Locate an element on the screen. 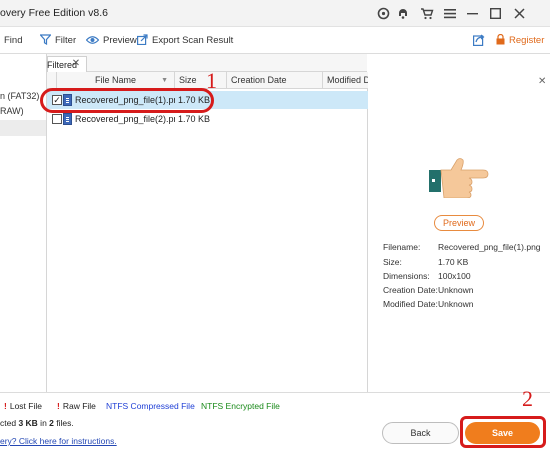 Image resolution: width=550 pixels, height=450 pixels. export-icon is located at coordinates (142, 40).